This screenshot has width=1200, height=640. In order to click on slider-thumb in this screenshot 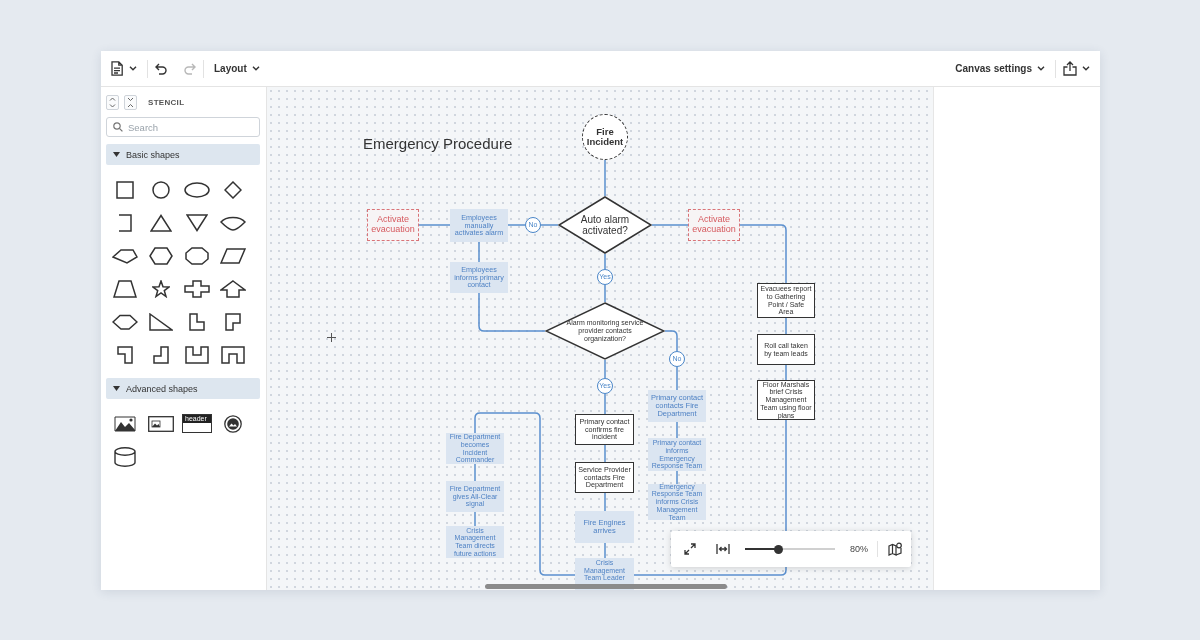, I will do `click(778, 549)`.